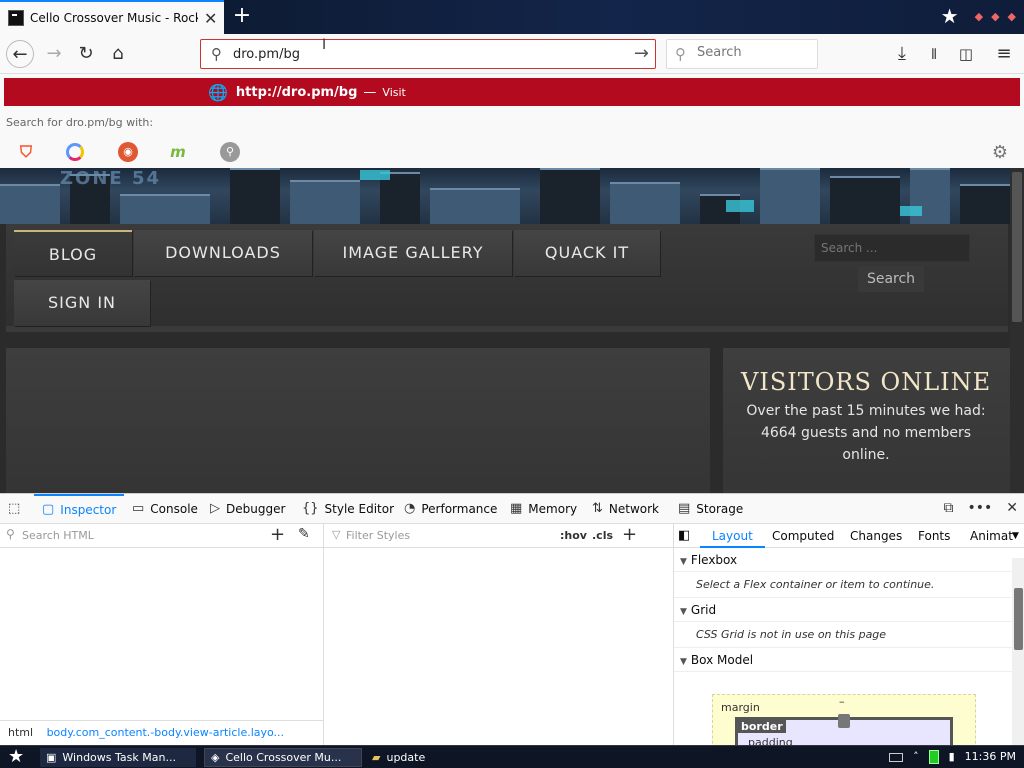  What do you see at coordinates (73, 253) in the screenshot?
I see `menu-item-blog: BLOG` at bounding box center [73, 253].